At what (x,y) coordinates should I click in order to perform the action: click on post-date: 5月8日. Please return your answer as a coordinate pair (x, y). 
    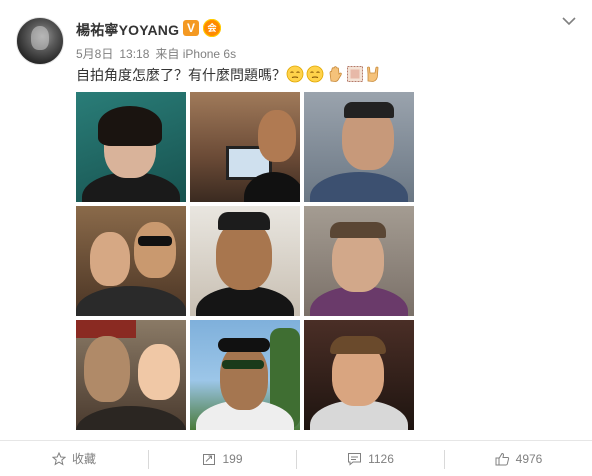
    Looking at the image, I should click on (94, 54).